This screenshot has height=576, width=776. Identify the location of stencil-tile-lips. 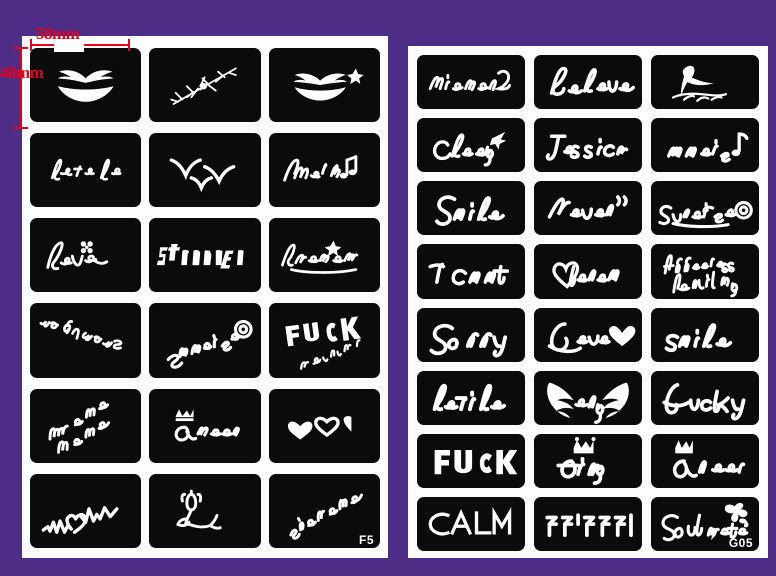
(86, 85).